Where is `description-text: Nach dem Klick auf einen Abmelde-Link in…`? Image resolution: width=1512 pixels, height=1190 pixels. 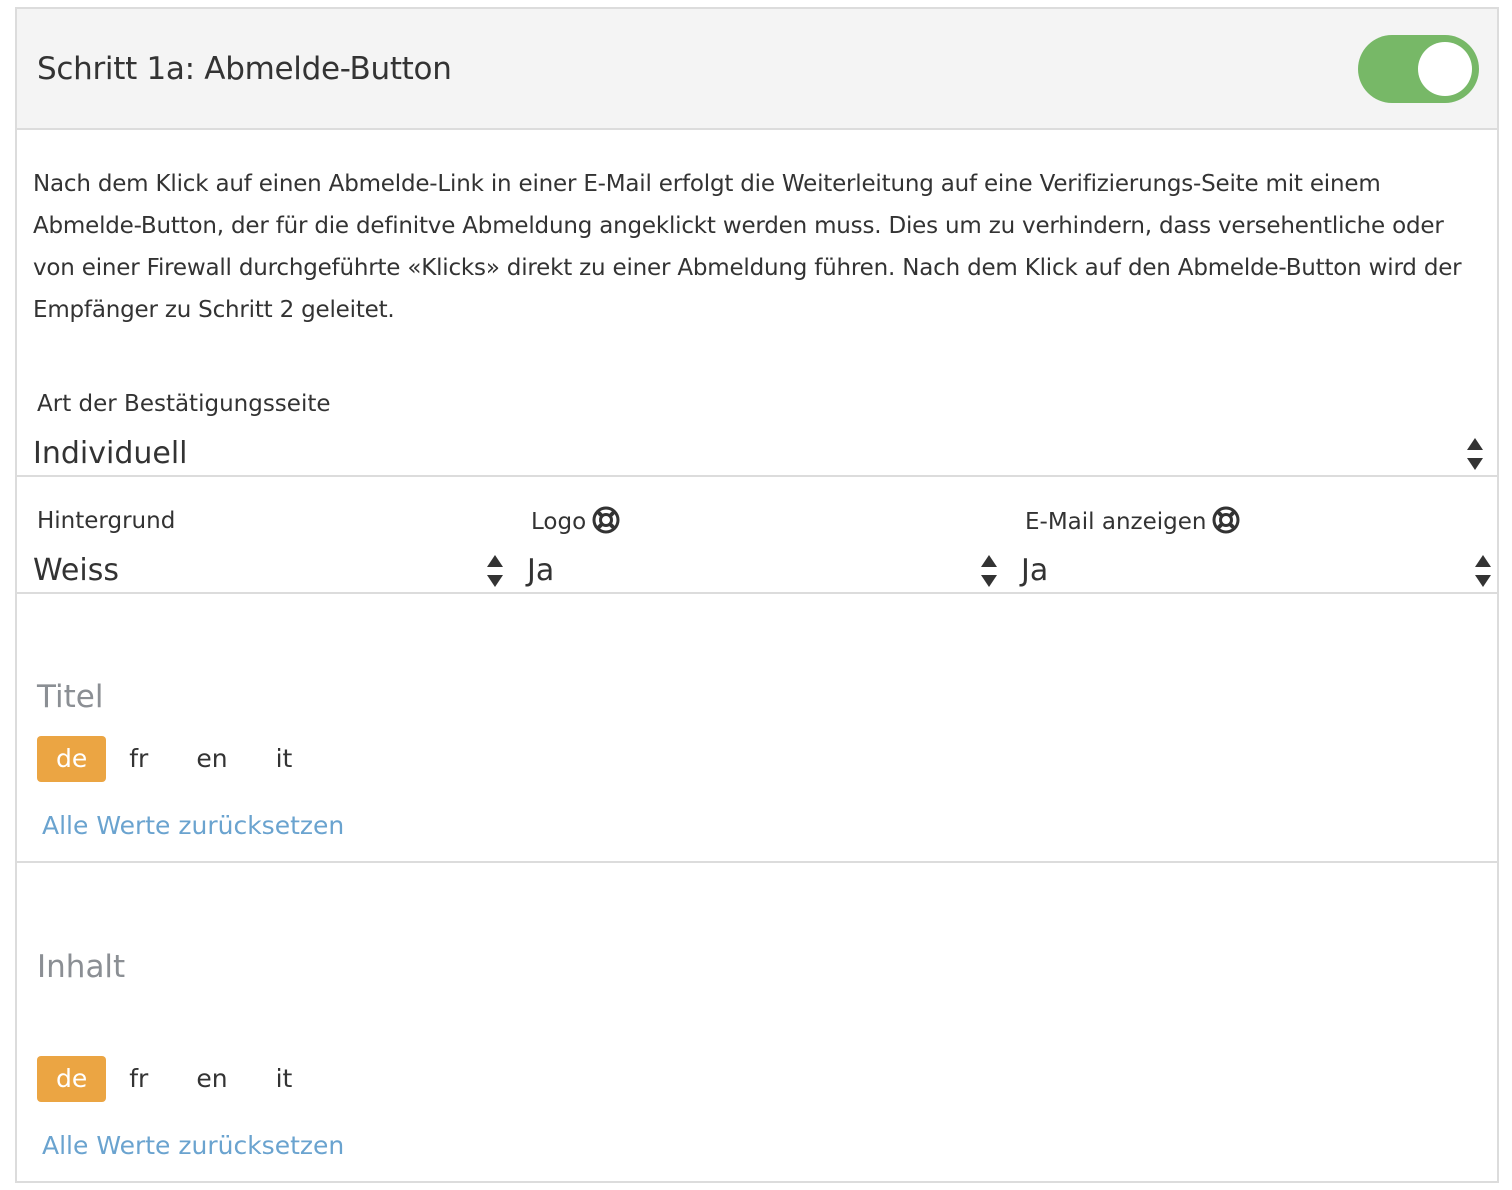 description-text: Nach dem Klick auf einen Abmelde-Link in… is located at coordinates (747, 247).